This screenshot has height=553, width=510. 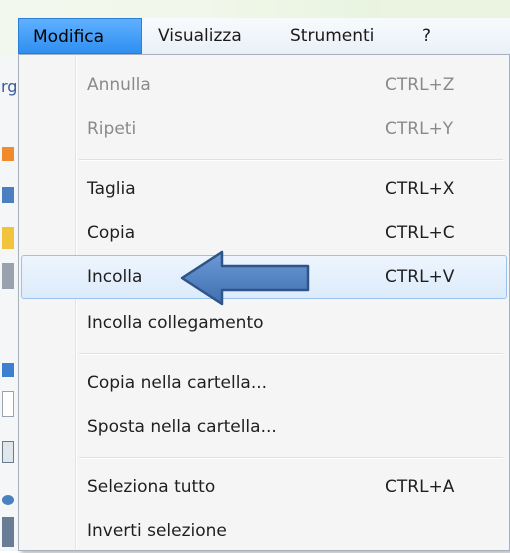 I want to click on menu-item-shortcut: CTRL+Z, so click(x=420, y=85).